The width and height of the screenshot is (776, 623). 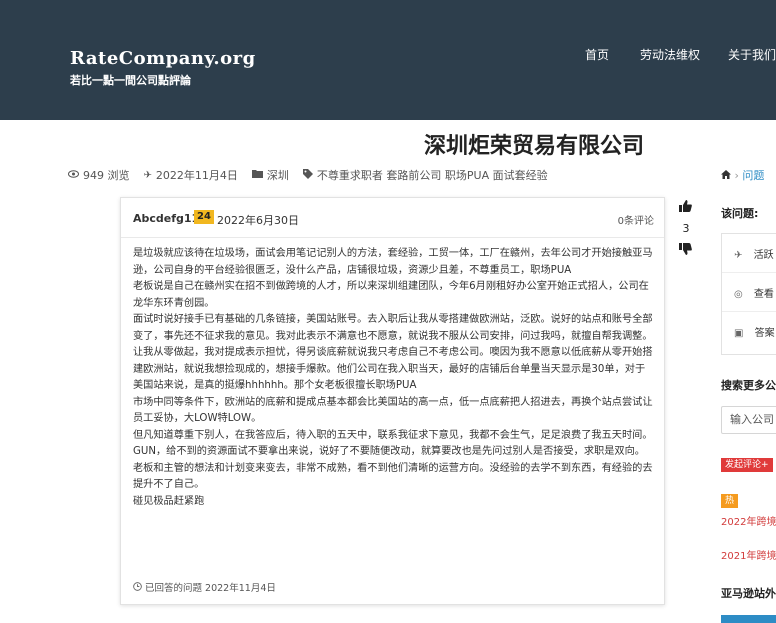 I want to click on home-icon, so click(x=728, y=175).